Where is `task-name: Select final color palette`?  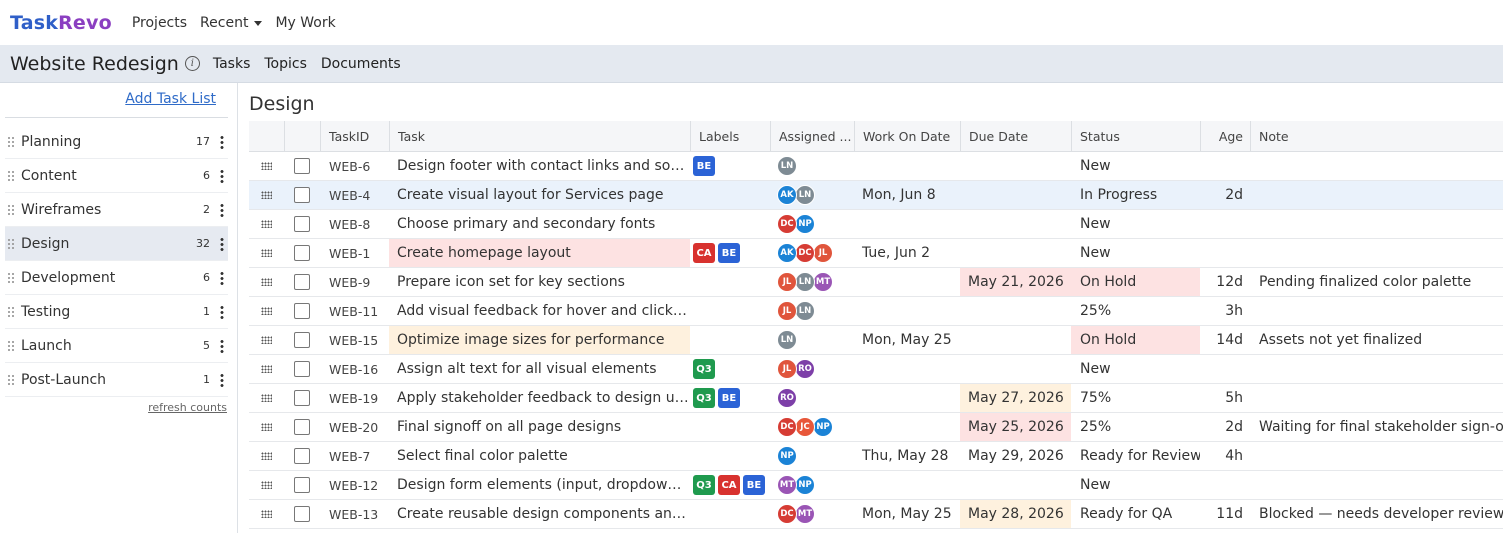
task-name: Select final color palette is located at coordinates (482, 456).